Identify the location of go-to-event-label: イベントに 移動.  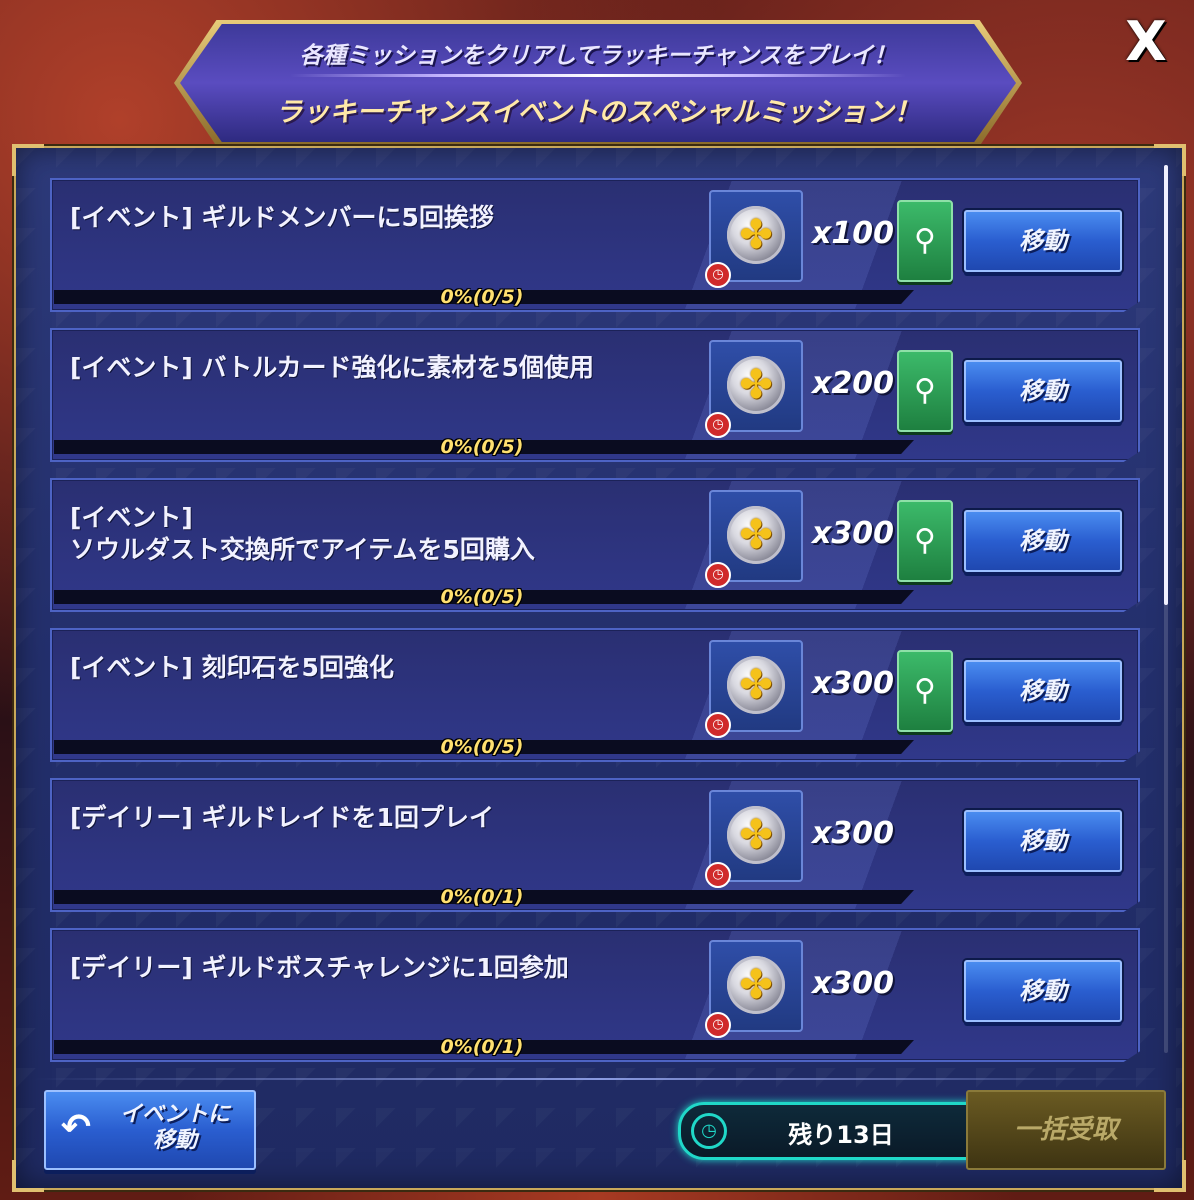
(174, 1127).